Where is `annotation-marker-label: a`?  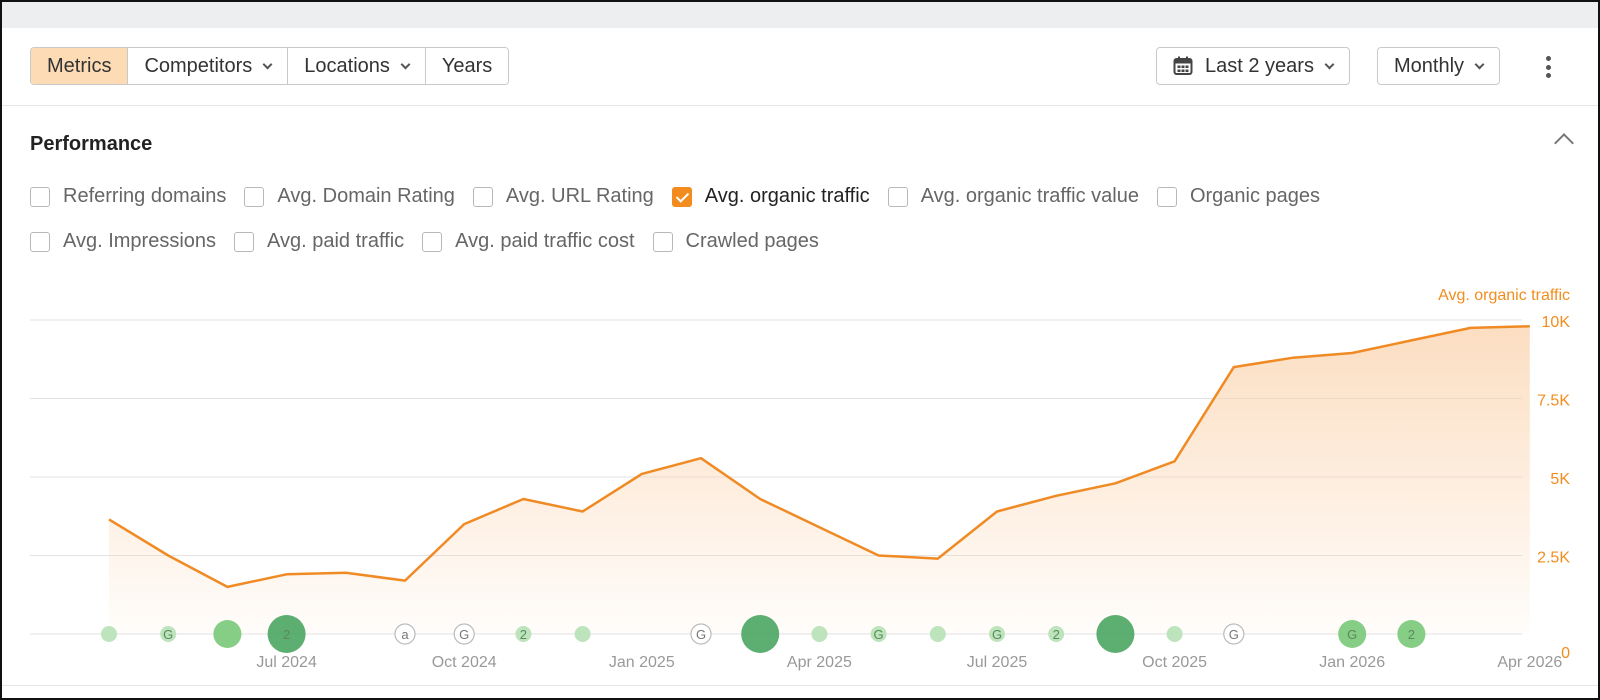 annotation-marker-label: a is located at coordinates (405, 634).